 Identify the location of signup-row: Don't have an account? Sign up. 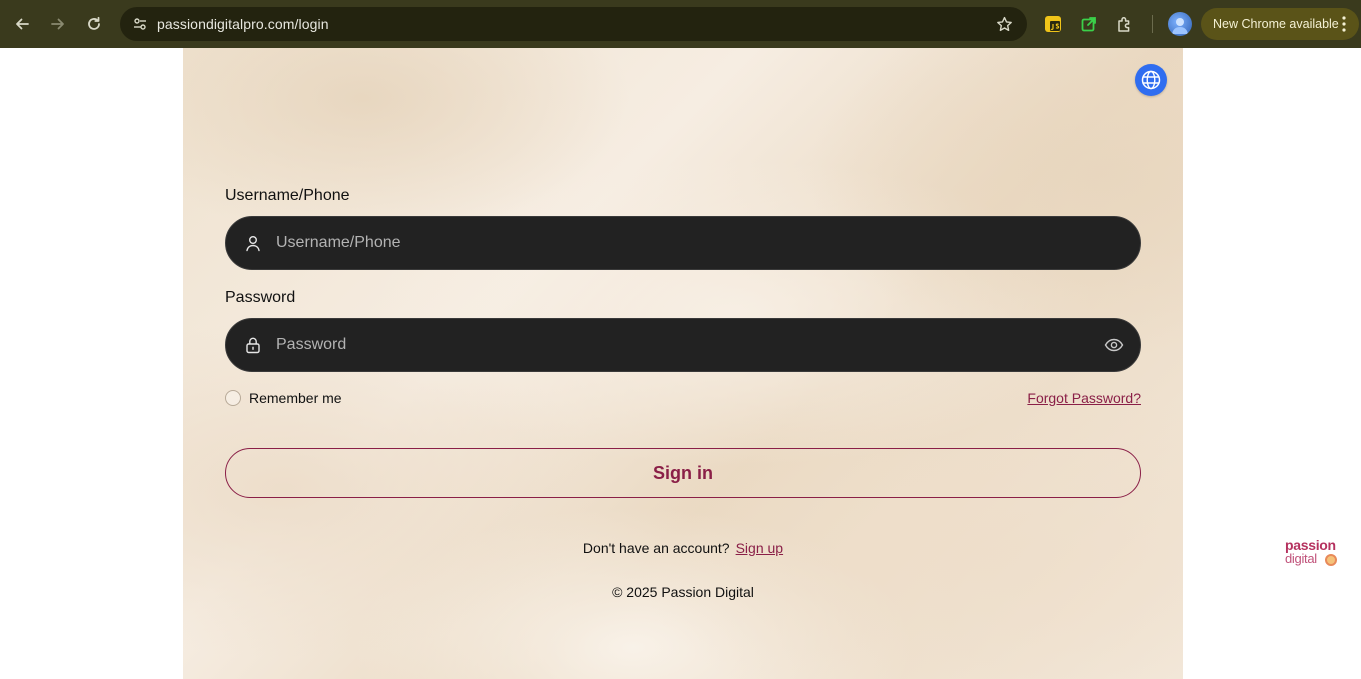
(680, 548).